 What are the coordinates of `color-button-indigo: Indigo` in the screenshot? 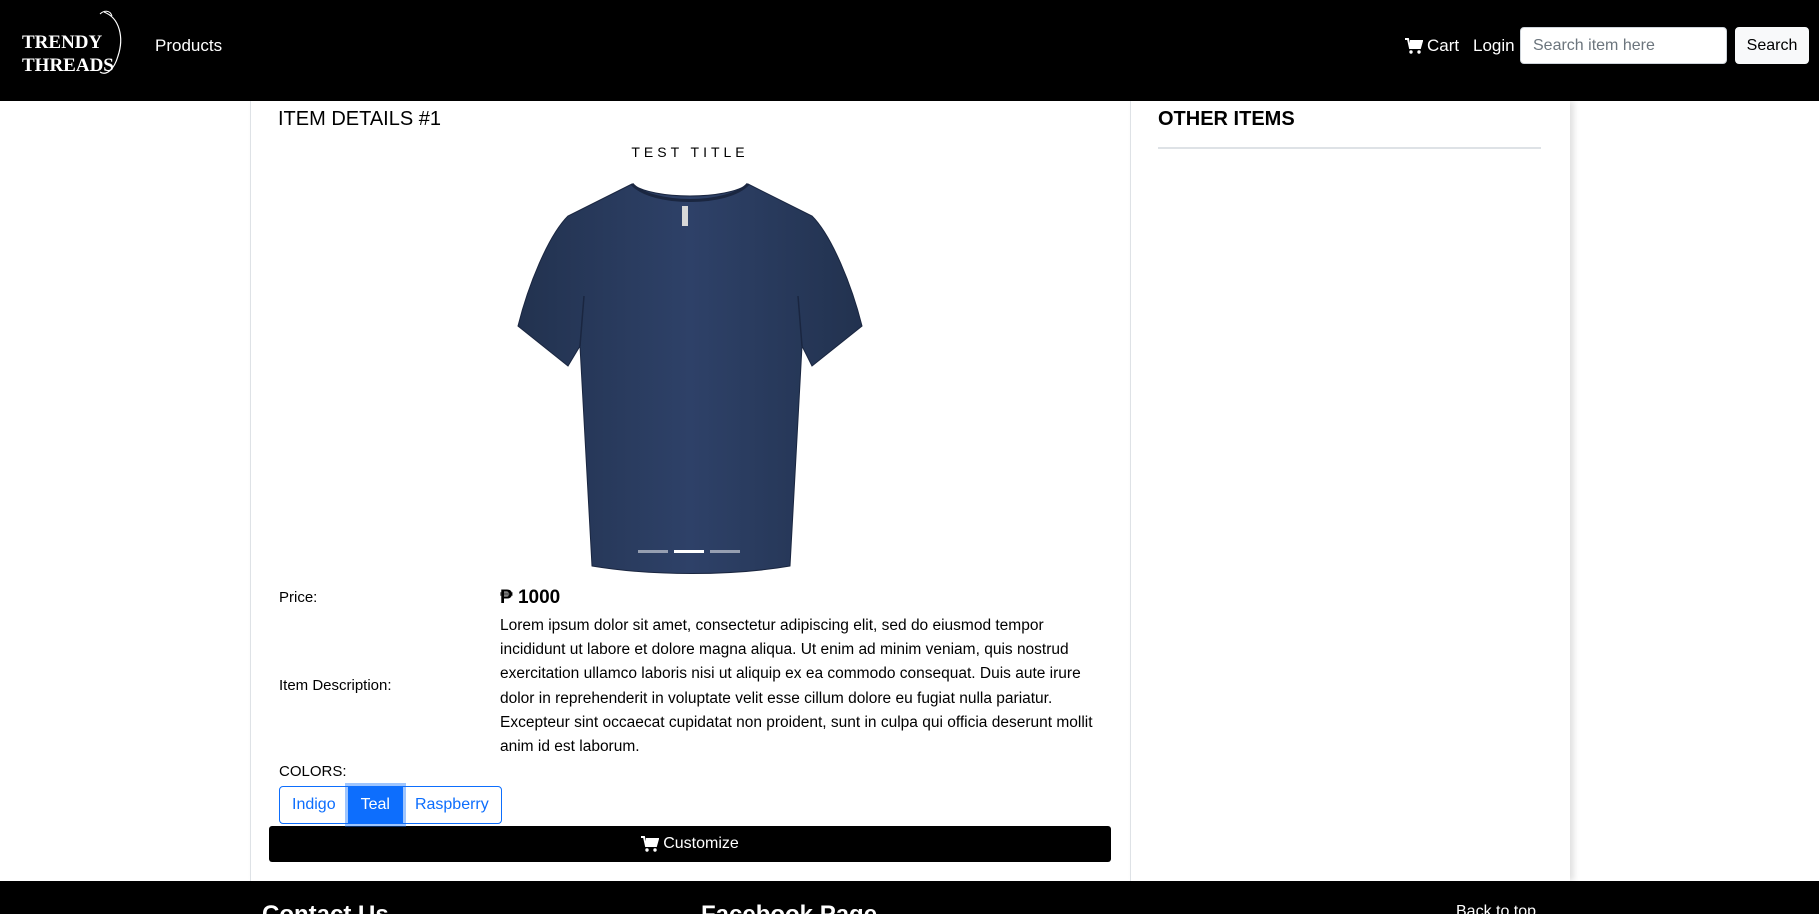 It's located at (314, 805).